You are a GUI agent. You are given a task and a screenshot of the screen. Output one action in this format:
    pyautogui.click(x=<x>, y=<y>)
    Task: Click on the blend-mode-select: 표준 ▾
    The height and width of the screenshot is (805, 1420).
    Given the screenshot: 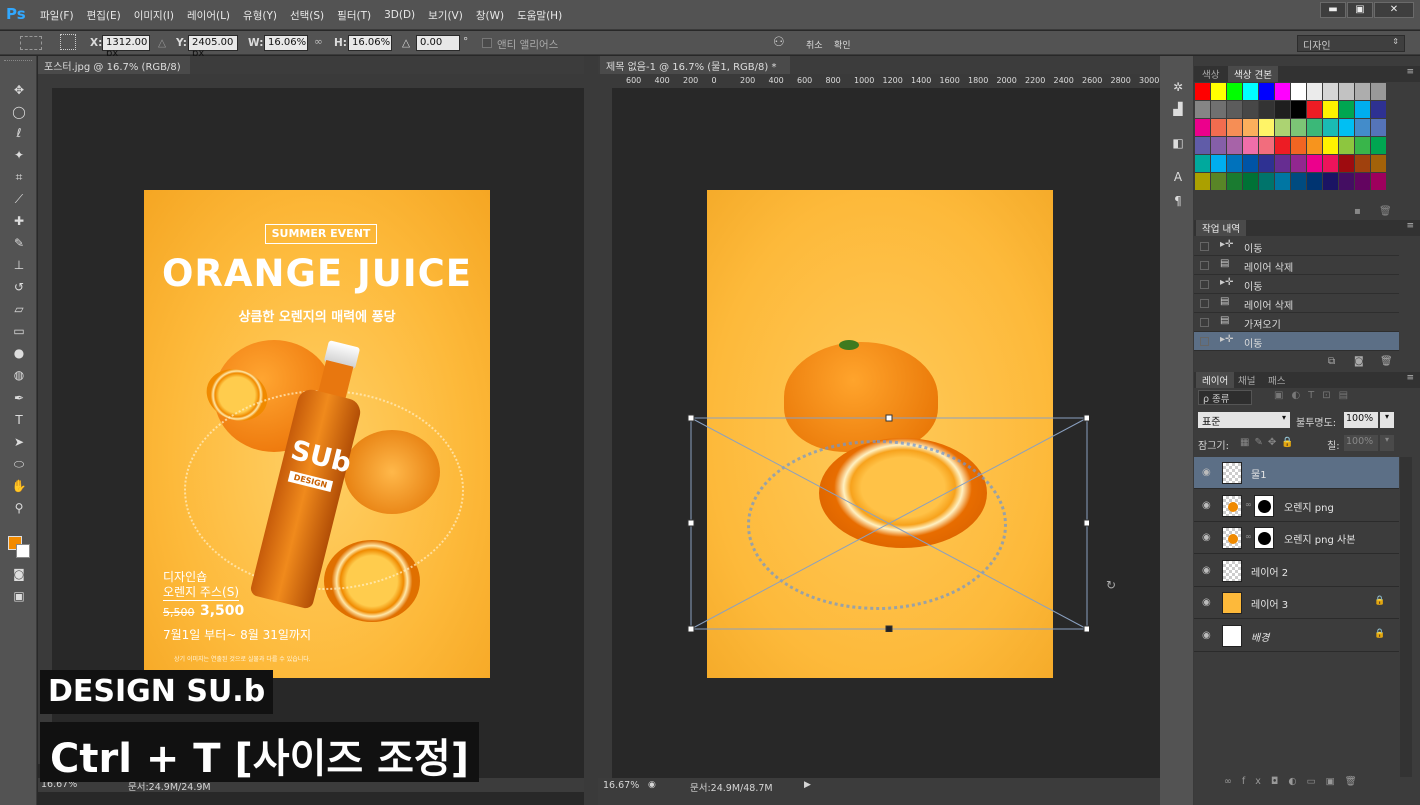 What is the action you would take?
    pyautogui.click(x=1244, y=420)
    